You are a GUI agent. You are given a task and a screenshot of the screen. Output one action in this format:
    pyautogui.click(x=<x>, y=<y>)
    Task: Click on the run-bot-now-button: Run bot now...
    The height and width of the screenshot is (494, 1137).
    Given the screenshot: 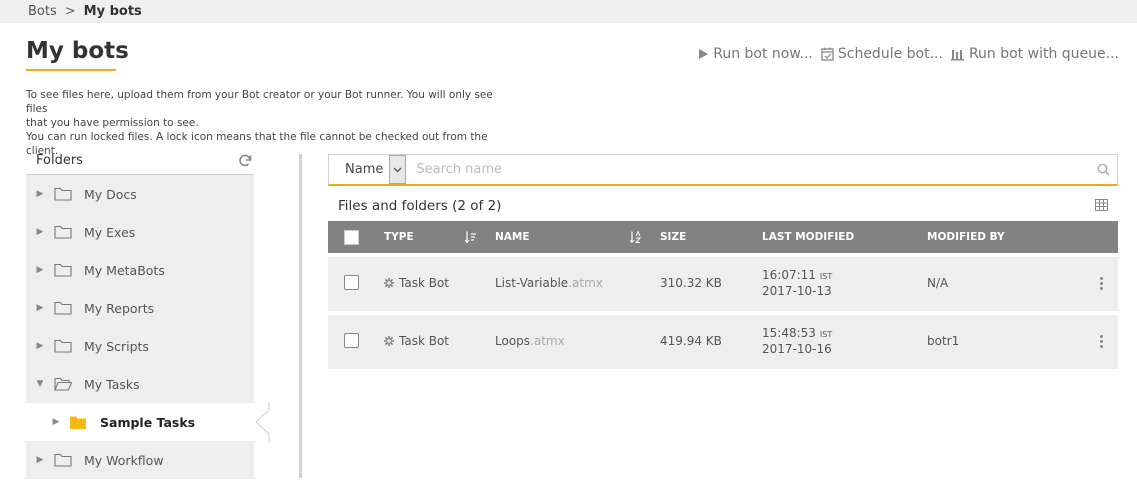 What is the action you would take?
    pyautogui.click(x=755, y=54)
    